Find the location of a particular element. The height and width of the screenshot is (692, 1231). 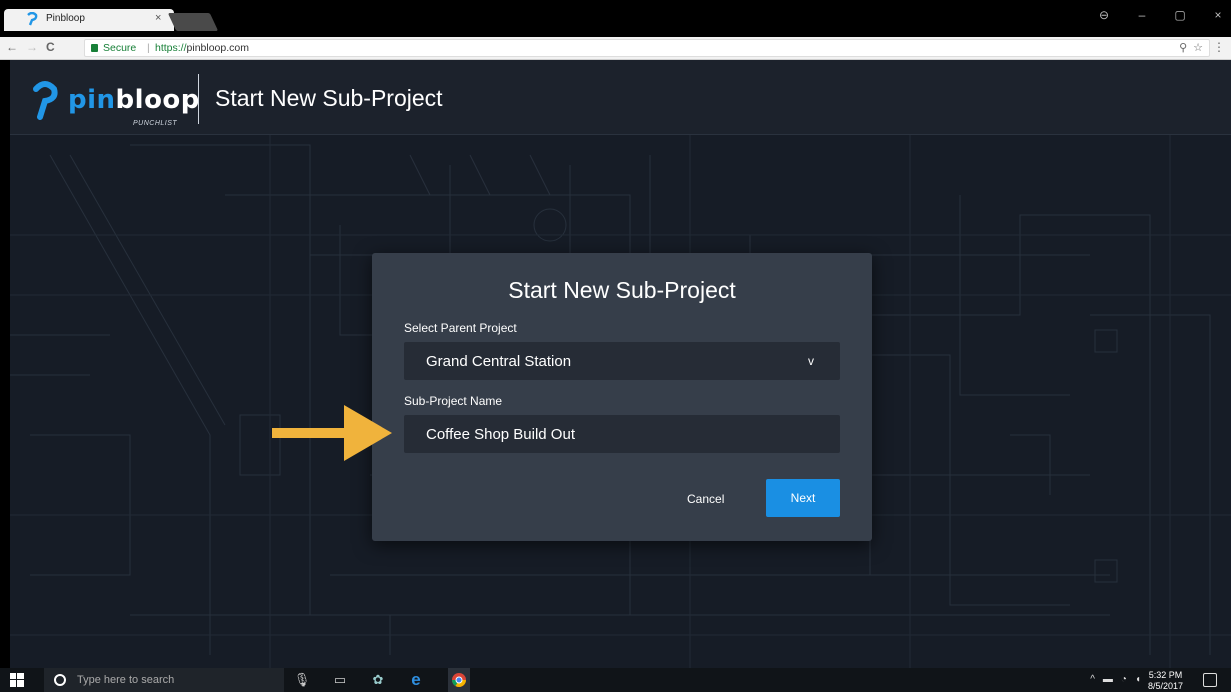

logo-word-pin: pin is located at coordinates (92, 100).